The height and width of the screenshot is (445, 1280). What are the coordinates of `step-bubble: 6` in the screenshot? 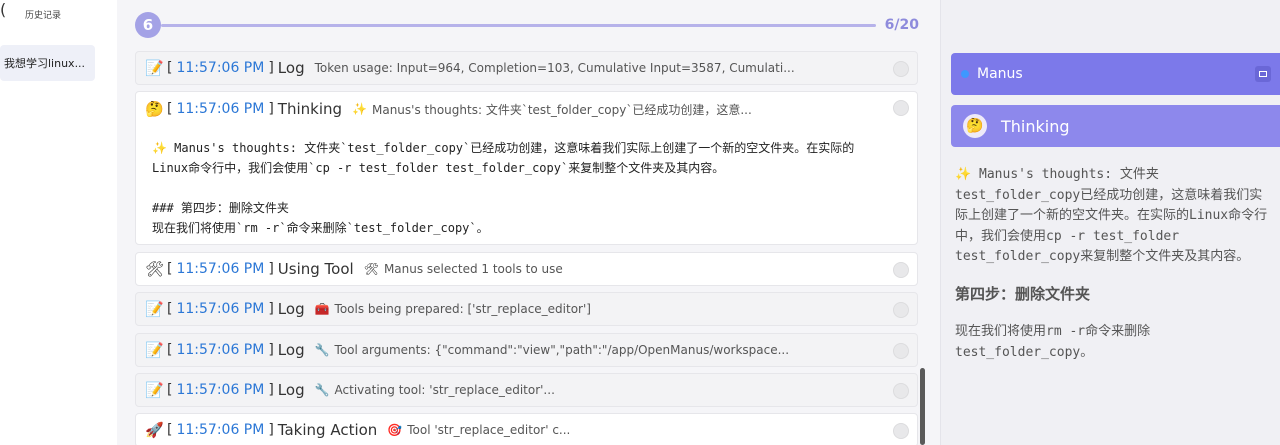 It's located at (148, 25).